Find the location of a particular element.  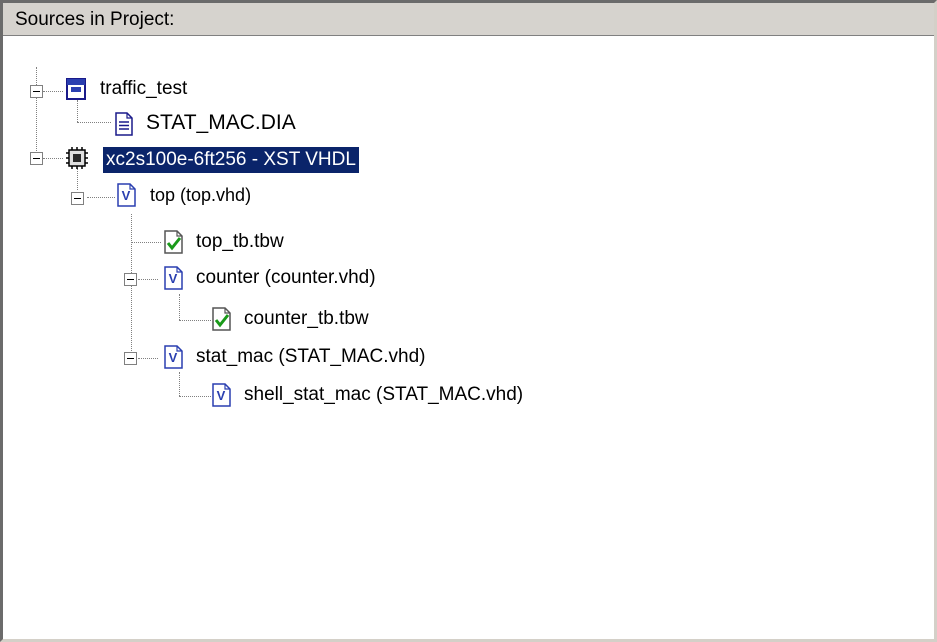

tree-item-counter-tb: counter_tb.tbw is located at coordinates (306, 319).